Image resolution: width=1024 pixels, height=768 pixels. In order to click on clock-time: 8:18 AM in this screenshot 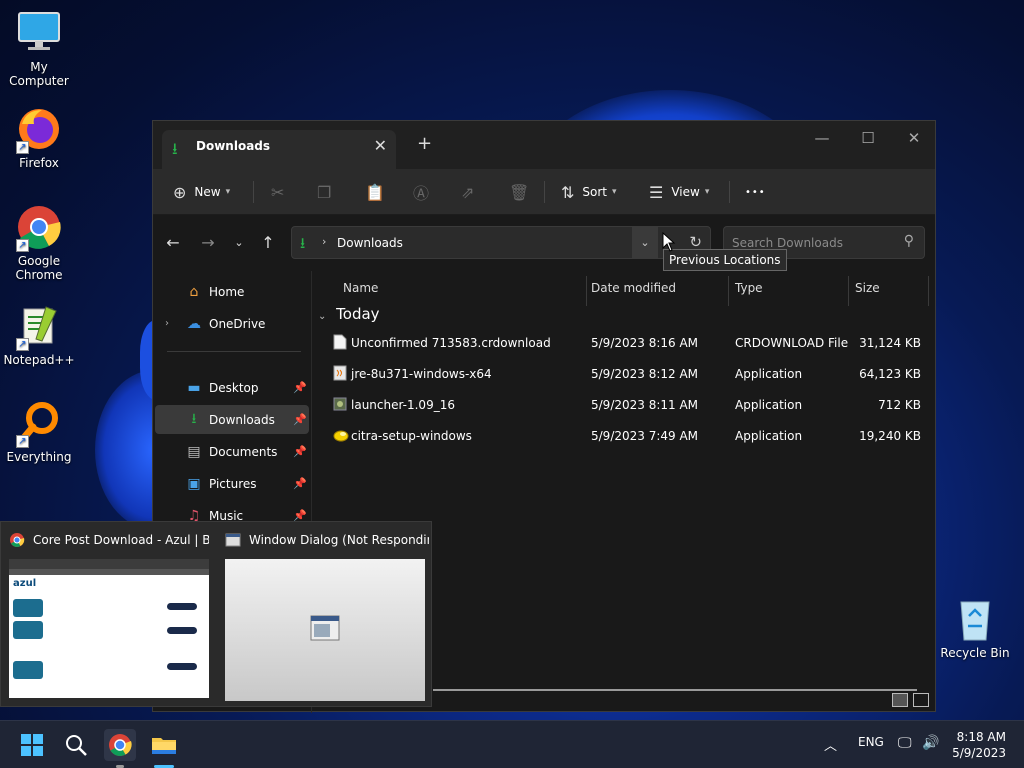, I will do `click(981, 737)`.